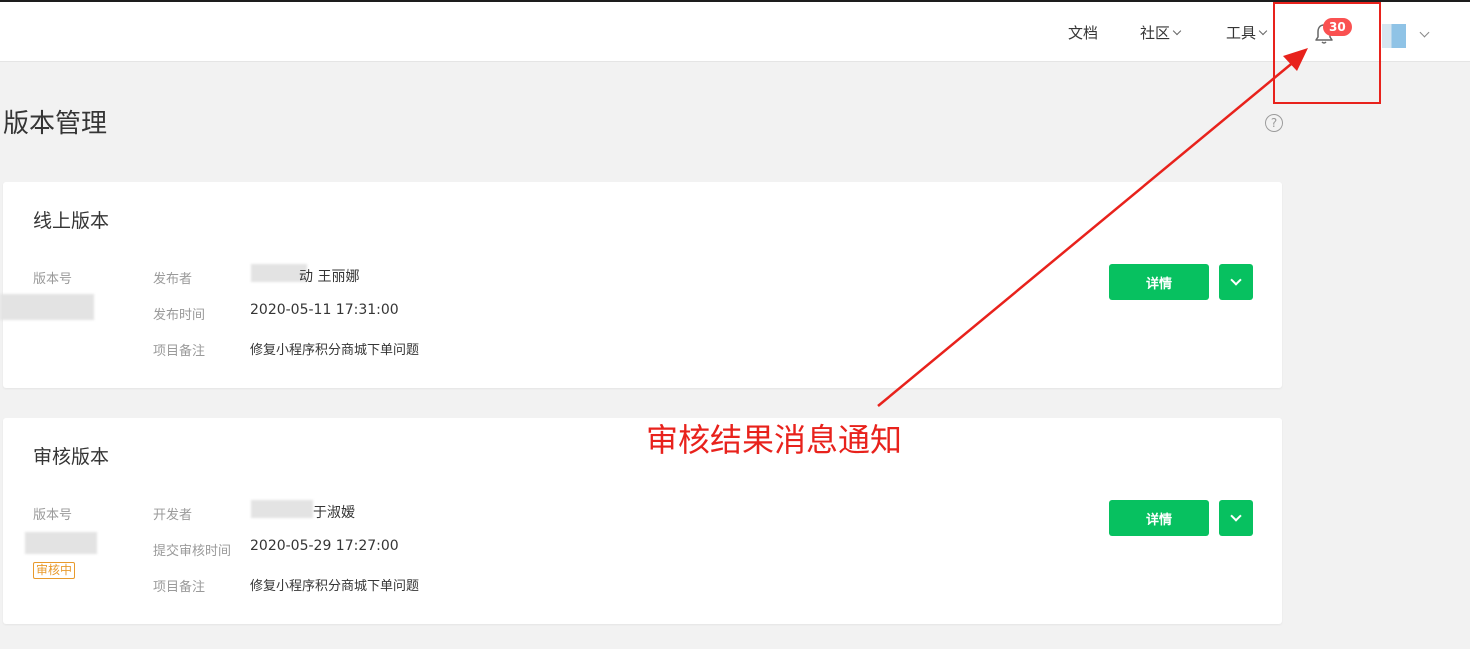  What do you see at coordinates (735, 31) in the screenshot?
I see `top-navbar: 文档 社区 工具 30` at bounding box center [735, 31].